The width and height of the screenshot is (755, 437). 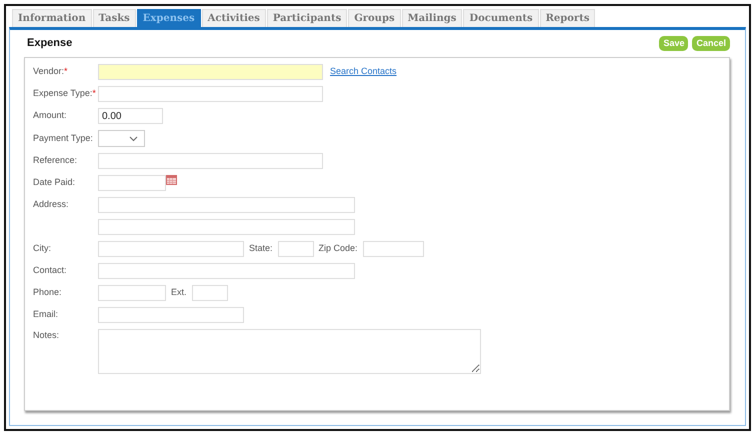 I want to click on field-label: Contact:, so click(x=50, y=270).